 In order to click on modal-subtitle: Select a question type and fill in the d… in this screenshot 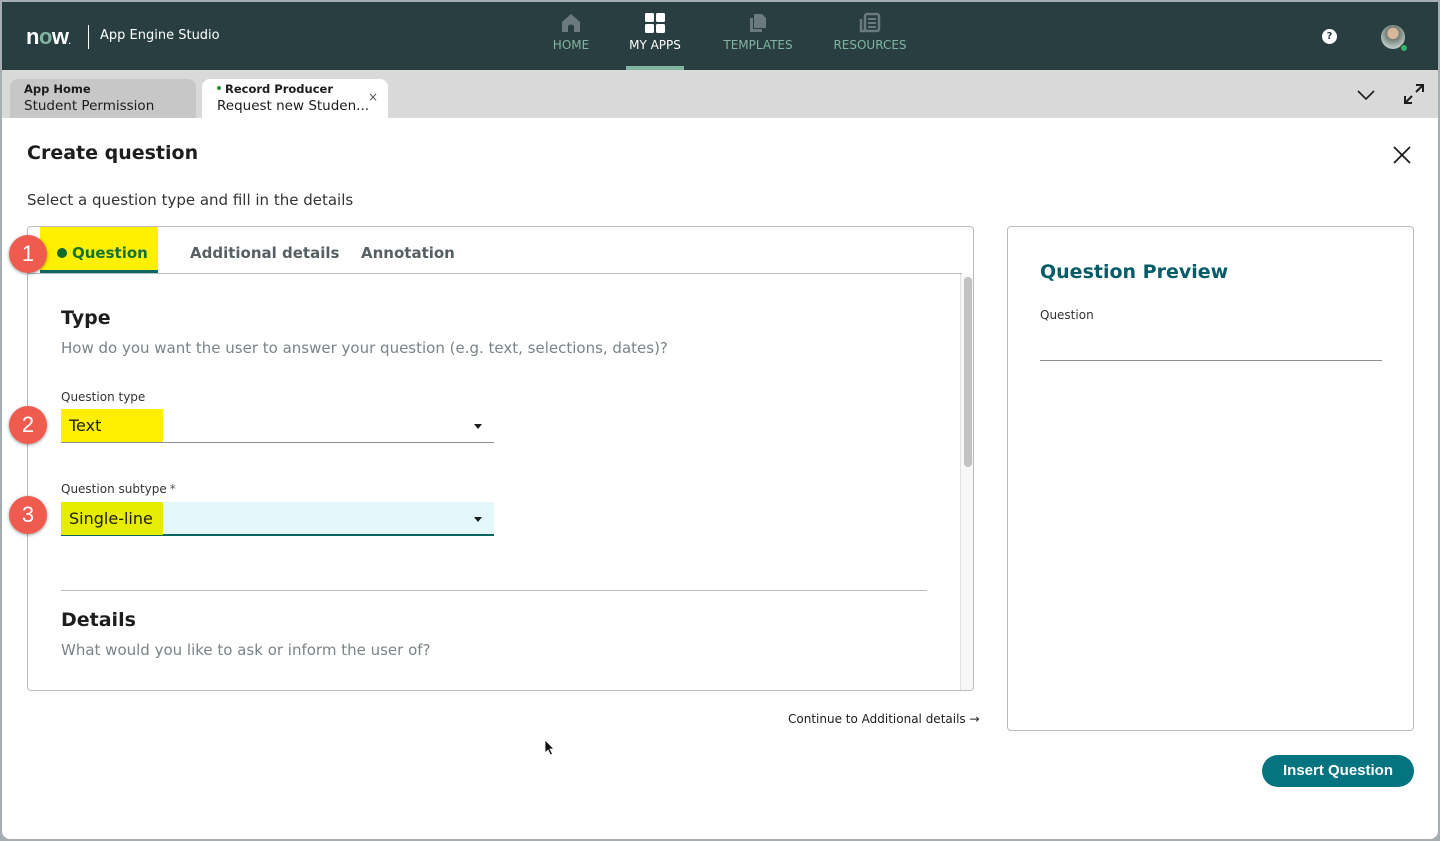, I will do `click(190, 200)`.